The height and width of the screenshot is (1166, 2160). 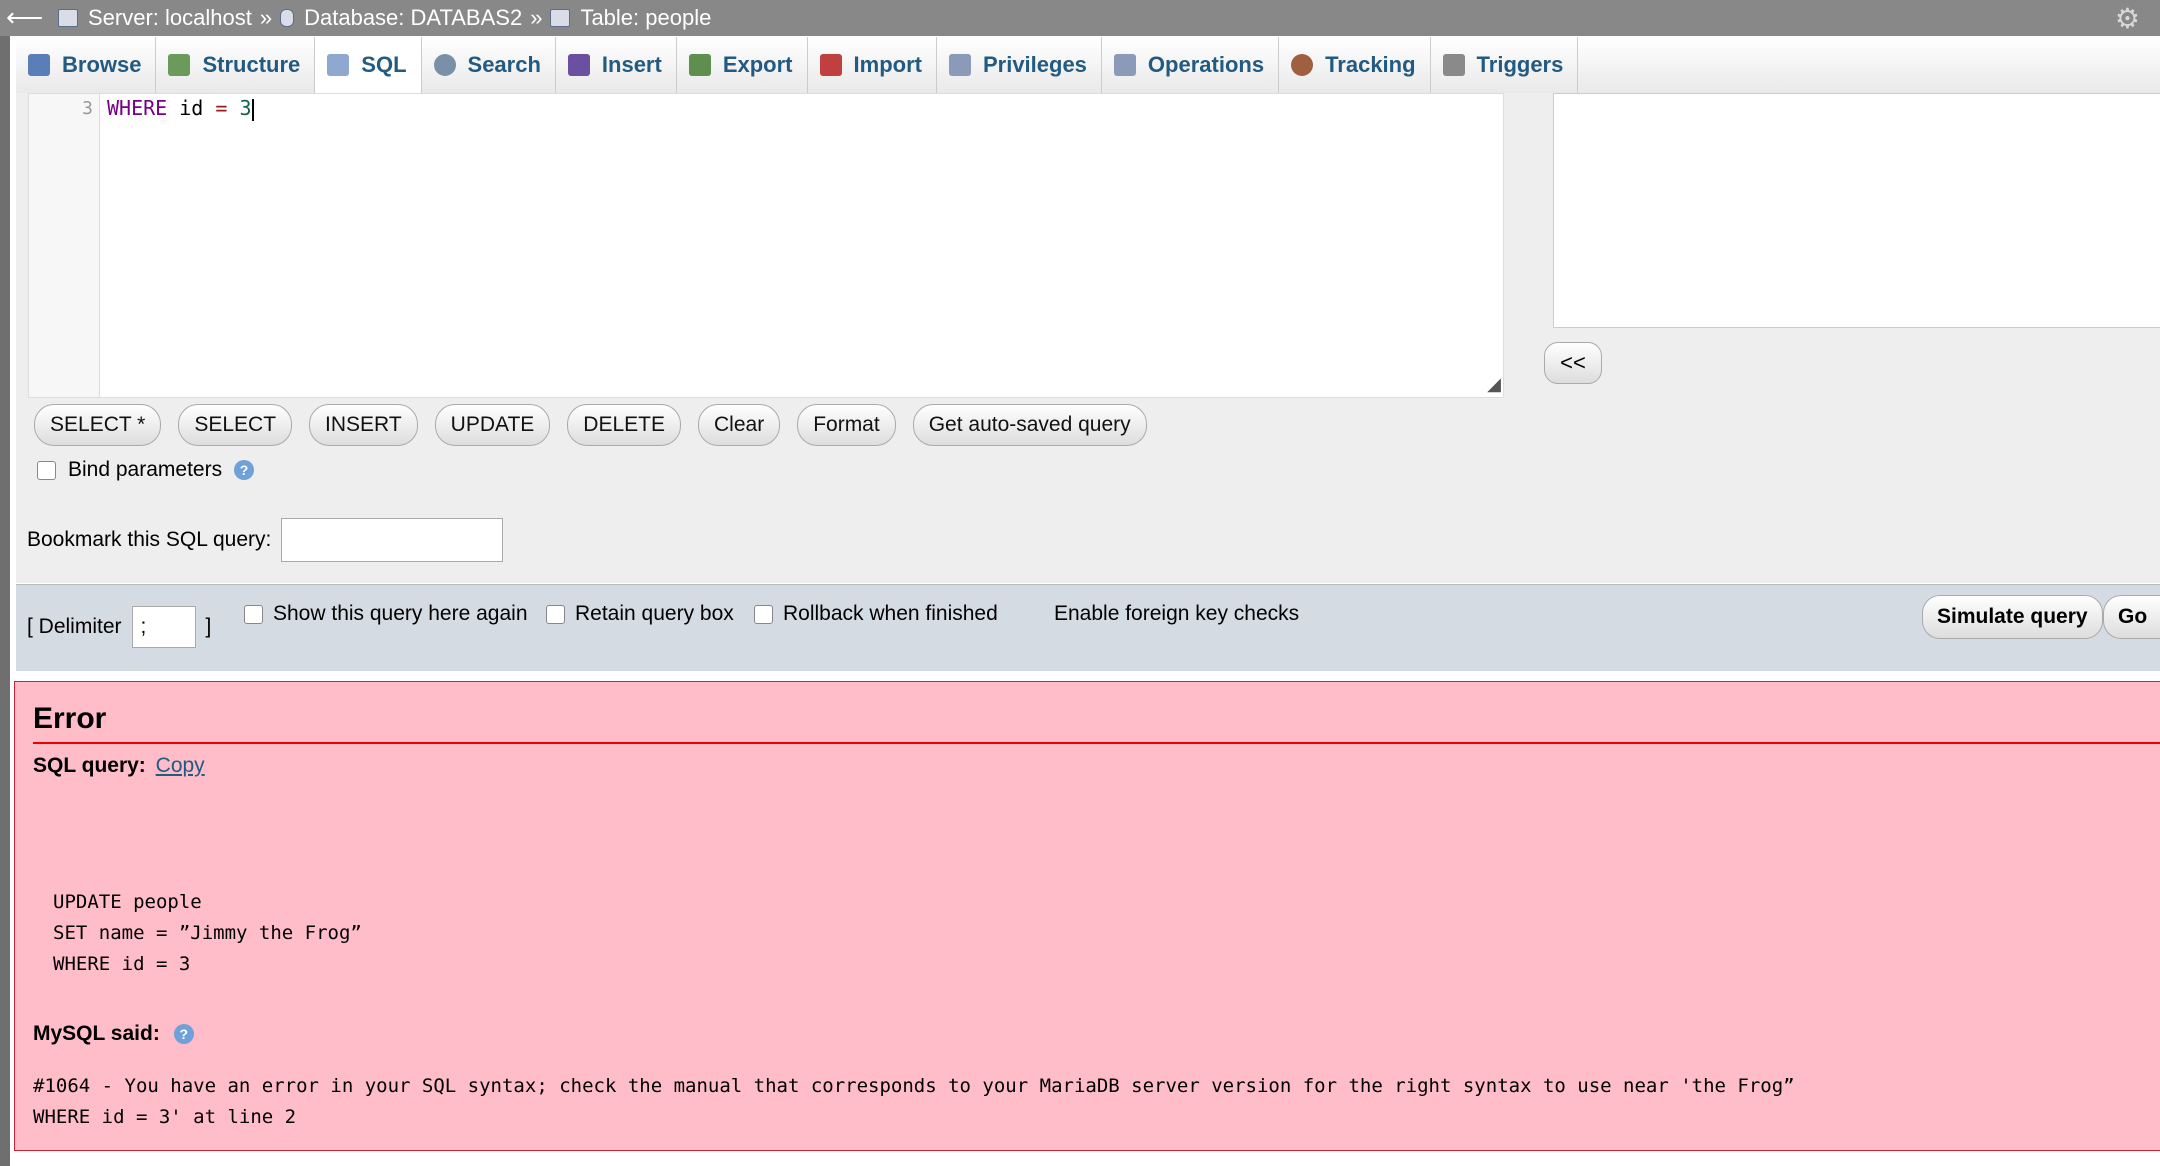 What do you see at coordinates (1034, 64) in the screenshot?
I see `tab-label: Privileges` at bounding box center [1034, 64].